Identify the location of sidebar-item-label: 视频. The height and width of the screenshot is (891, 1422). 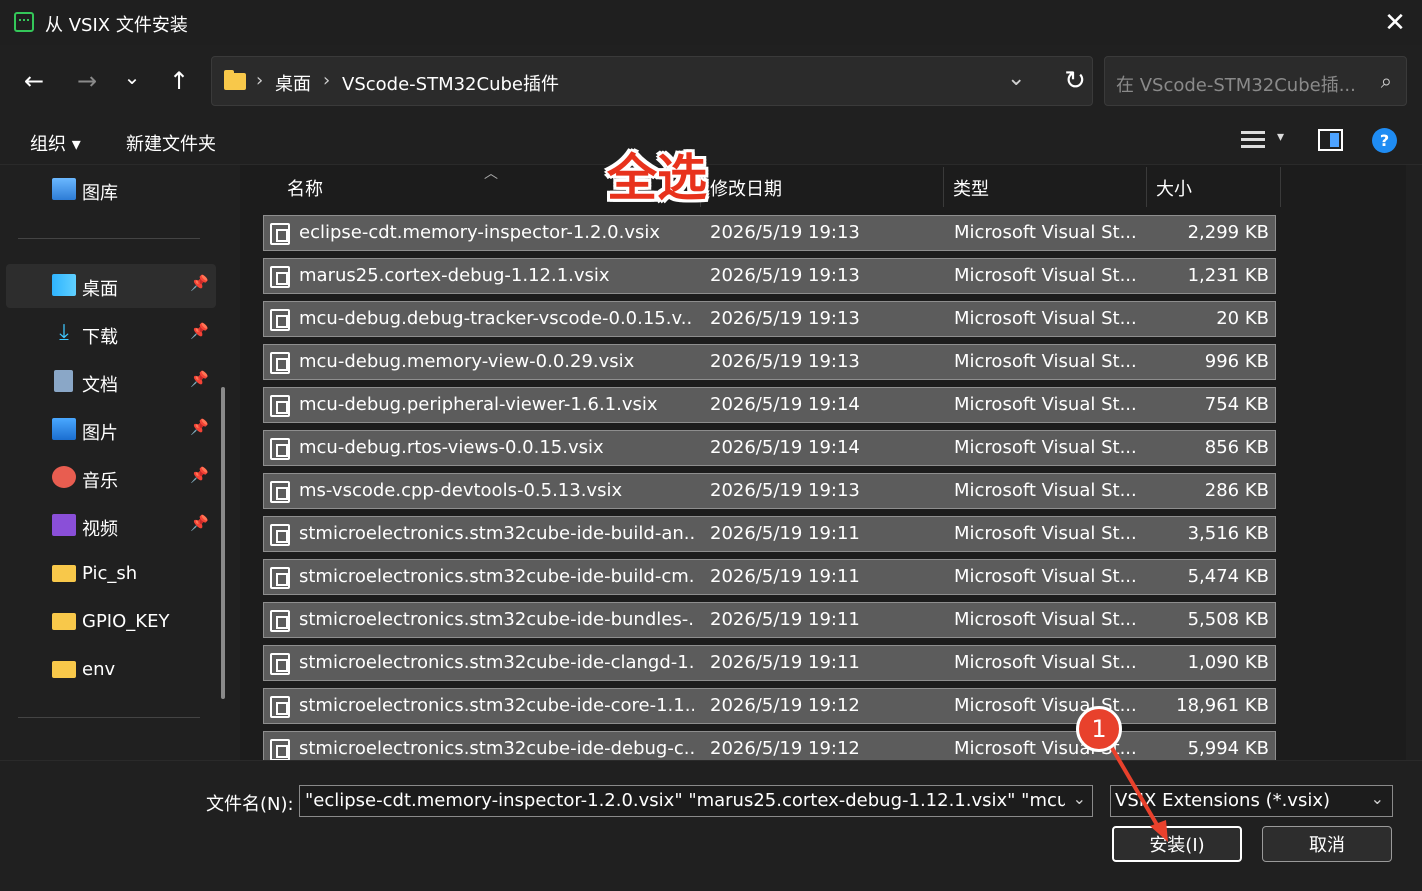
(100, 529).